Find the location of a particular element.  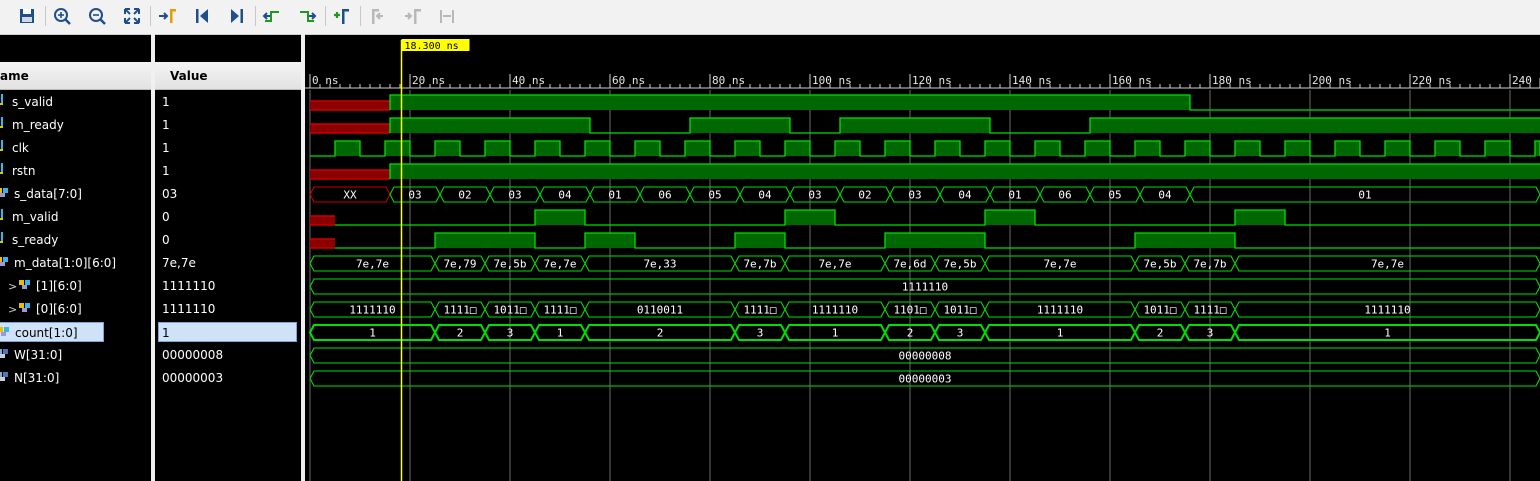

bus-value-label: 7e,6d is located at coordinates (909, 264).